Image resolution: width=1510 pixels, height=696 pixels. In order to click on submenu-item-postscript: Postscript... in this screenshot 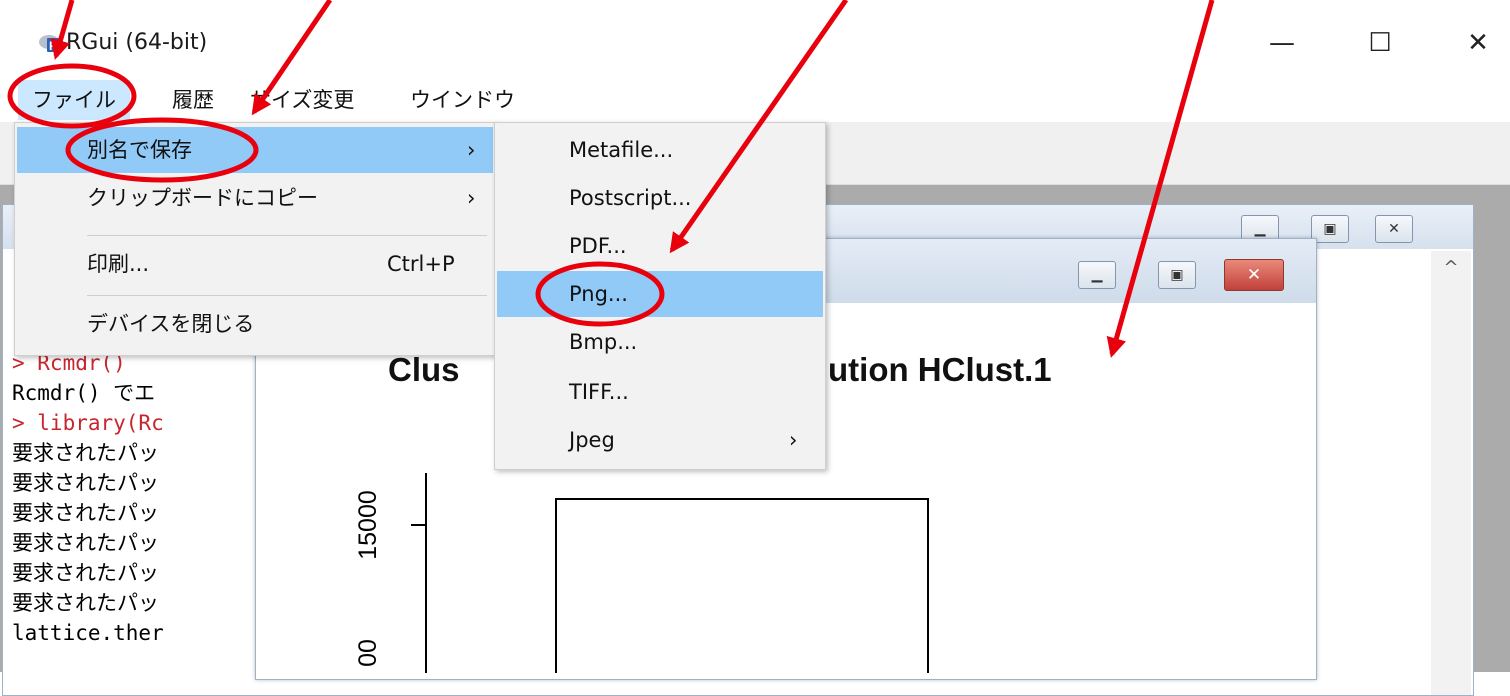, I will do `click(660, 198)`.